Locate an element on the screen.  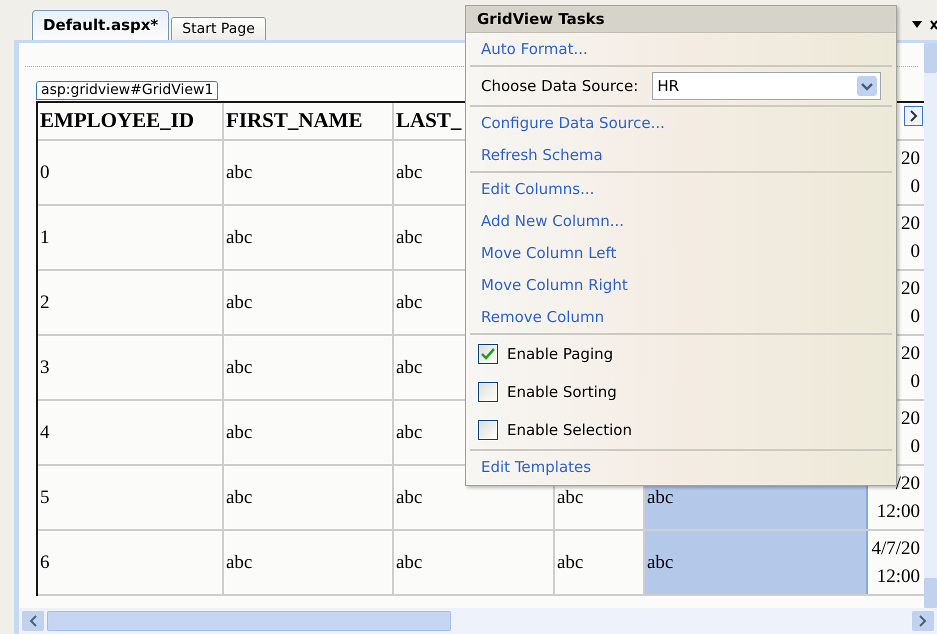
table-cell: 3 is located at coordinates (131, 367).